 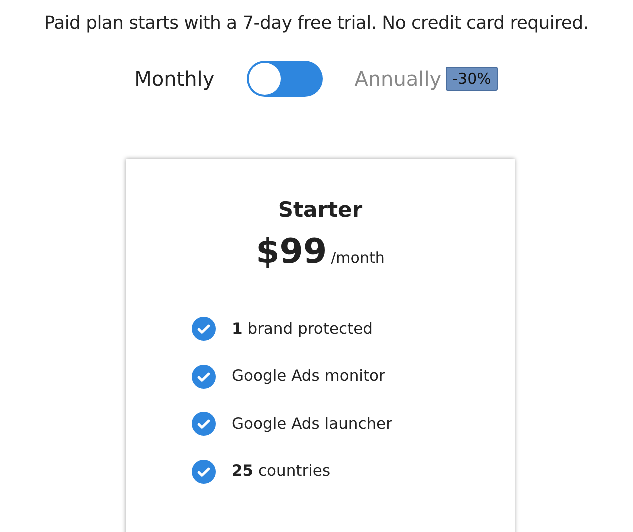 What do you see at coordinates (284, 79) in the screenshot?
I see `billing-toggle` at bounding box center [284, 79].